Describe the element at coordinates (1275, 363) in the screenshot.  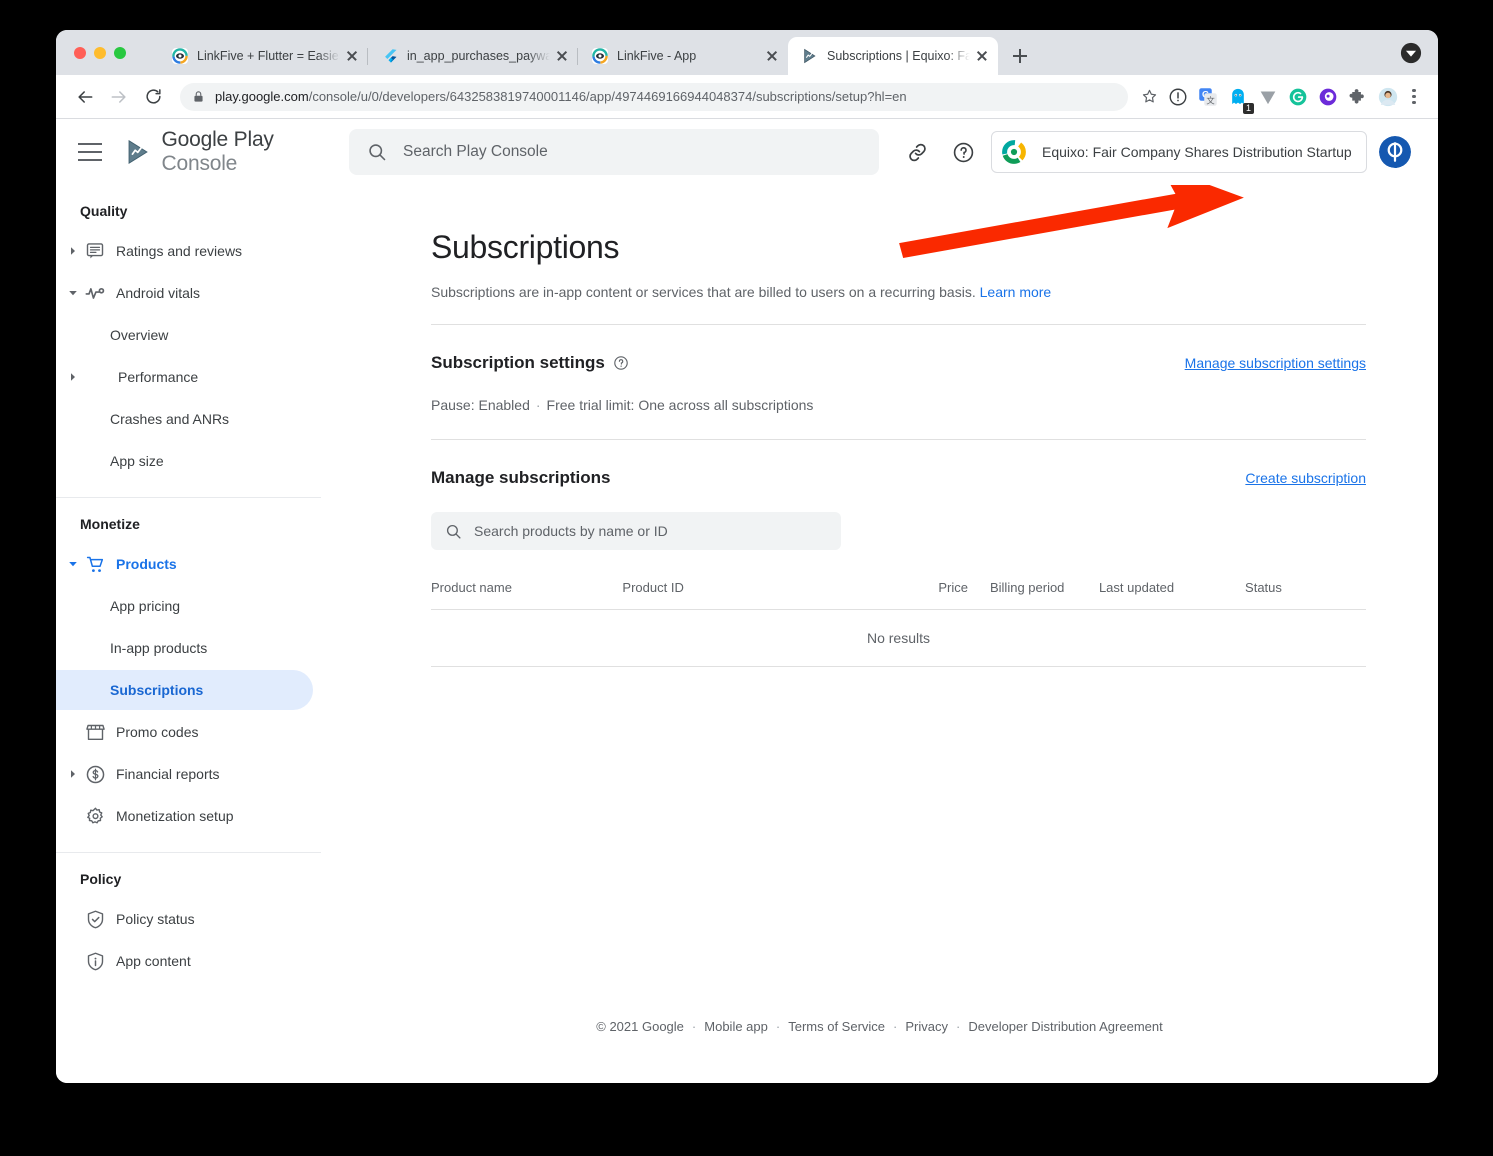
I see `manage-subscription-settings-link: Manage subscription settings` at that location.